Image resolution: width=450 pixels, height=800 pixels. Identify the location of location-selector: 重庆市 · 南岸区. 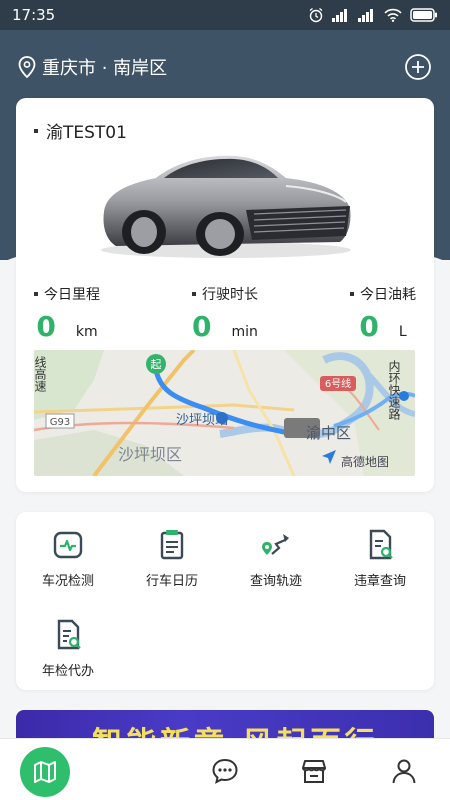
(92, 67).